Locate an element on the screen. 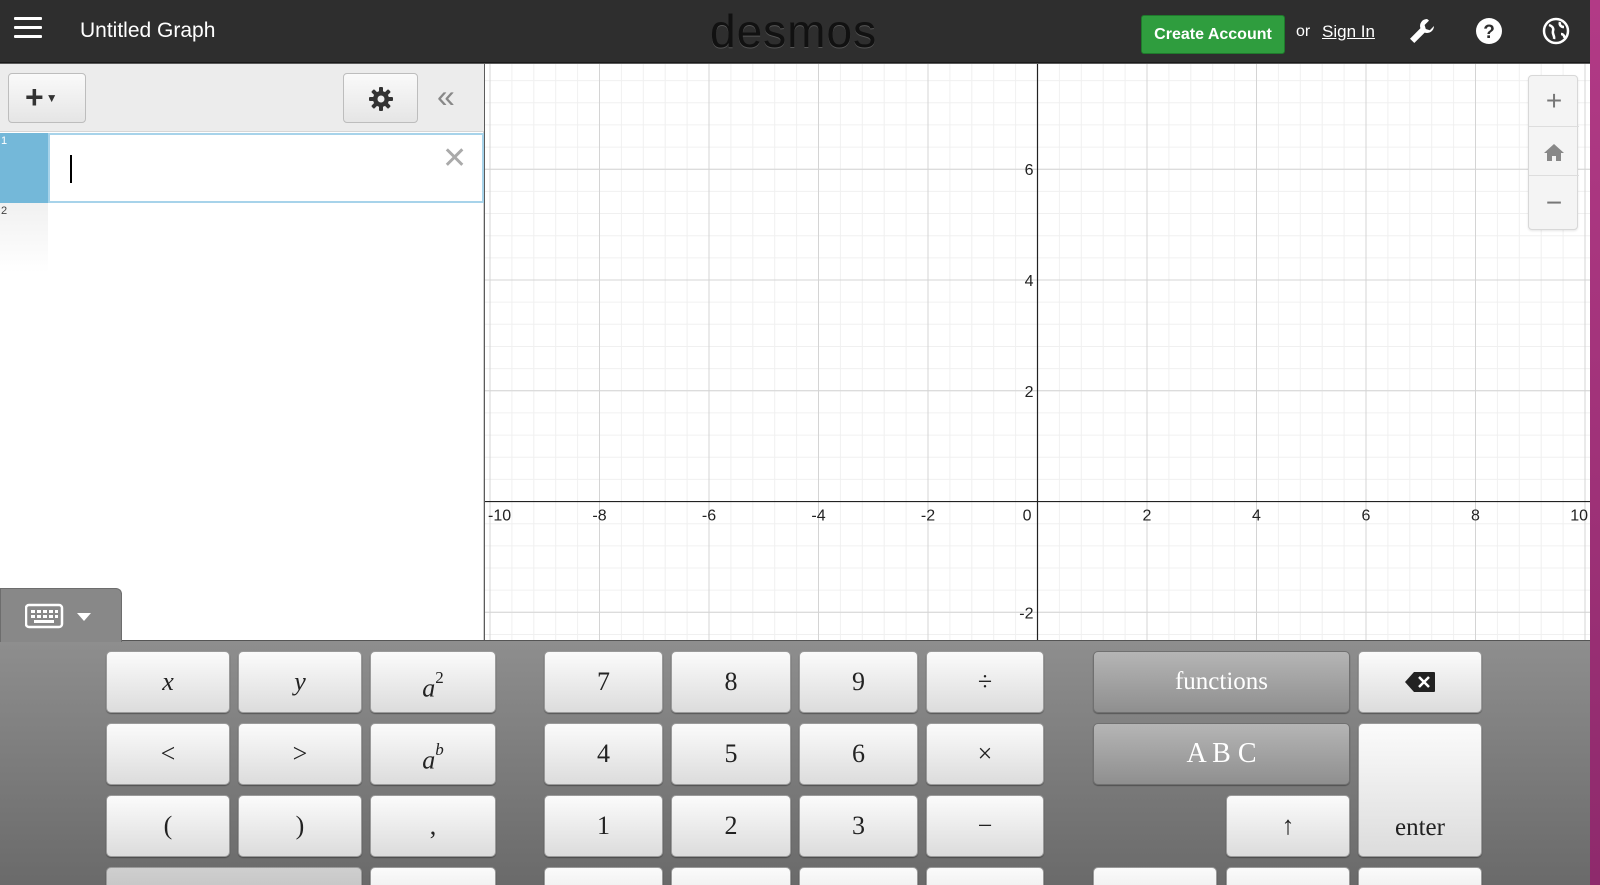 The width and height of the screenshot is (1600, 885). enter-button: enter is located at coordinates (1420, 790).